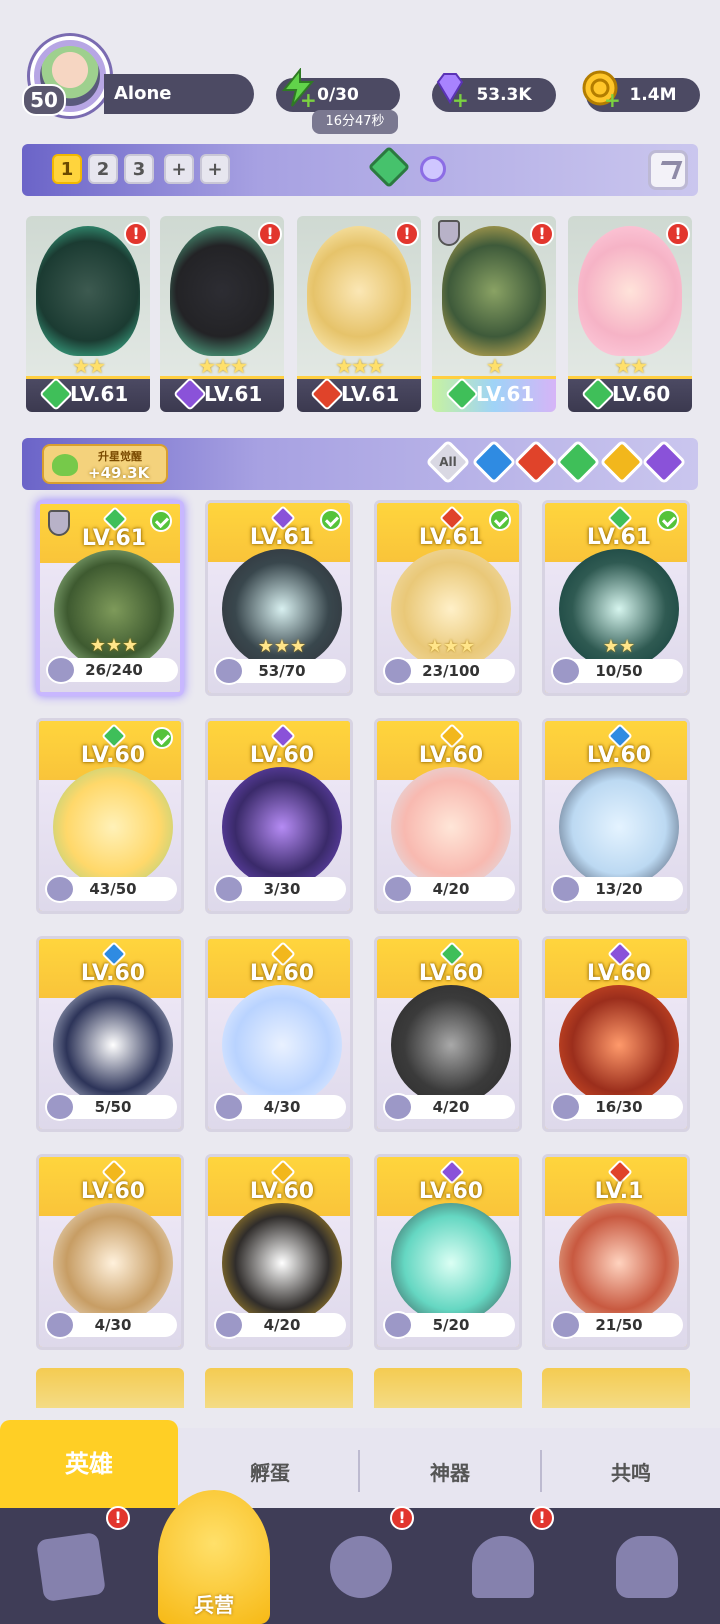 The width and height of the screenshot is (720, 1624). Describe the element at coordinates (222, 314) in the screenshot. I see `team-slot-2: ★★★ LV.61 !` at that location.